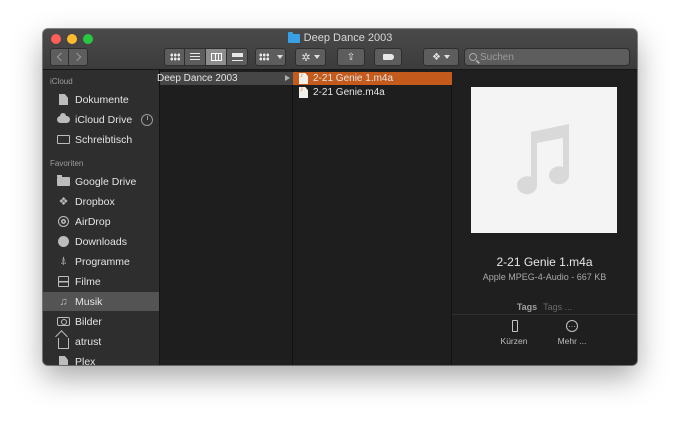 The width and height of the screenshot is (680, 422). I want to click on trim-button: Kürzen, so click(514, 333).